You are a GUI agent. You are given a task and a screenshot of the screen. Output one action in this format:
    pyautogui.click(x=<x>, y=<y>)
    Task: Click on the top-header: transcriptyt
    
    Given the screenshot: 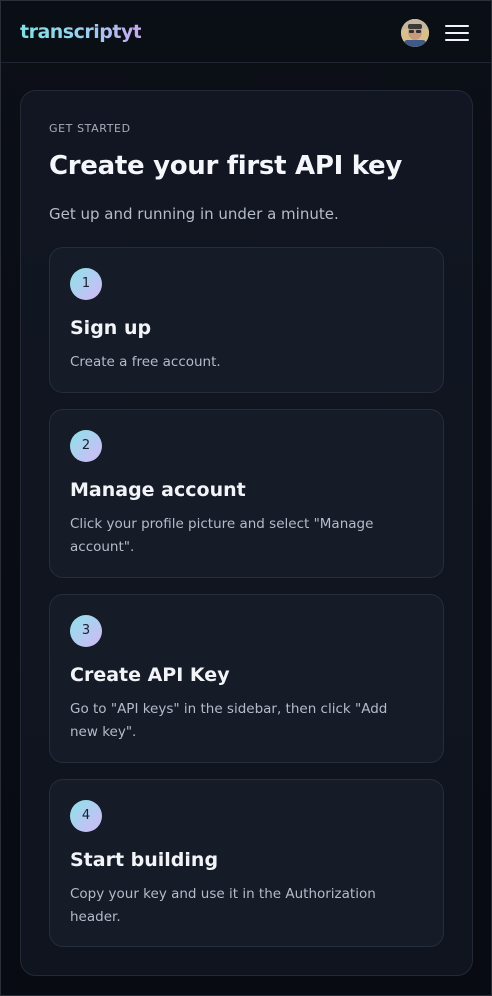 What is the action you would take?
    pyautogui.click(x=246, y=32)
    